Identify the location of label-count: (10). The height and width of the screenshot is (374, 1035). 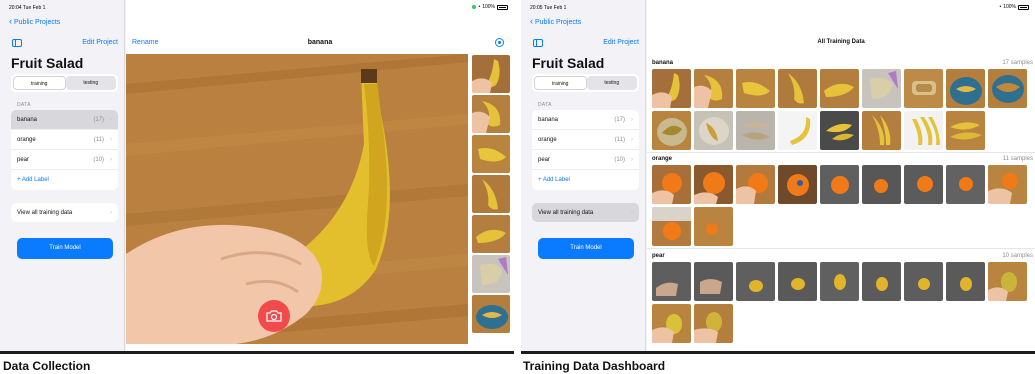
(619, 159).